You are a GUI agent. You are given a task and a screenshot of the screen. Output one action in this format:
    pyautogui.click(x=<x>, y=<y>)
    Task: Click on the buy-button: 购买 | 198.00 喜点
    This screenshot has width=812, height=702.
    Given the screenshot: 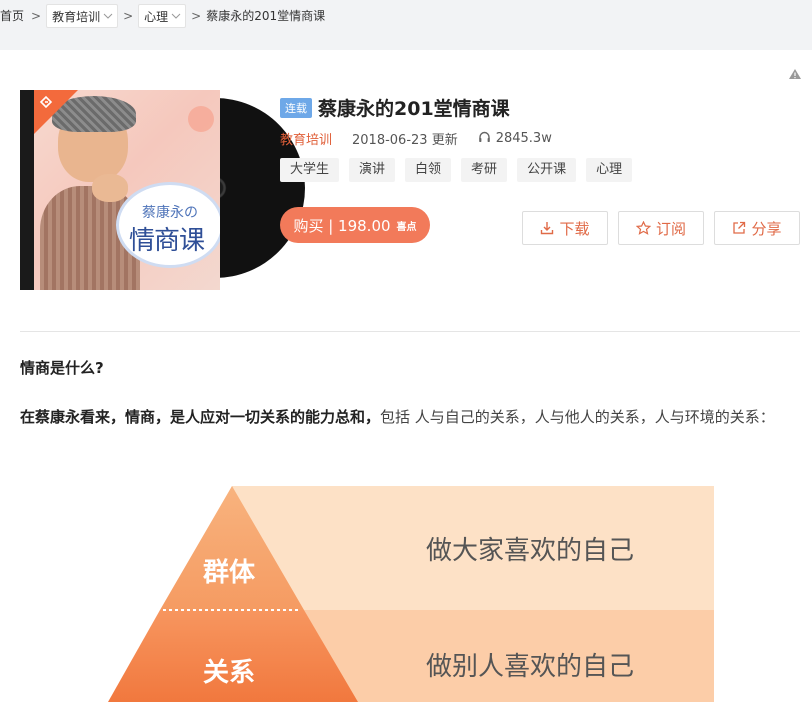 What is the action you would take?
    pyautogui.click(x=355, y=225)
    